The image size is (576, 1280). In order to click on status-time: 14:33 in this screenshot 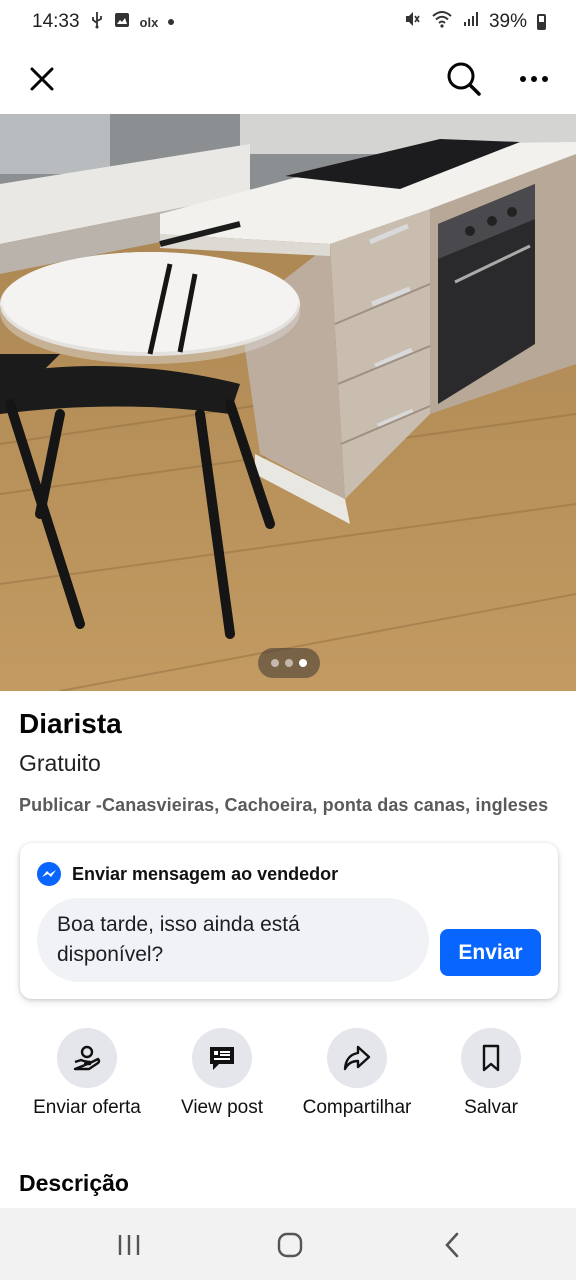, I will do `click(56, 21)`.